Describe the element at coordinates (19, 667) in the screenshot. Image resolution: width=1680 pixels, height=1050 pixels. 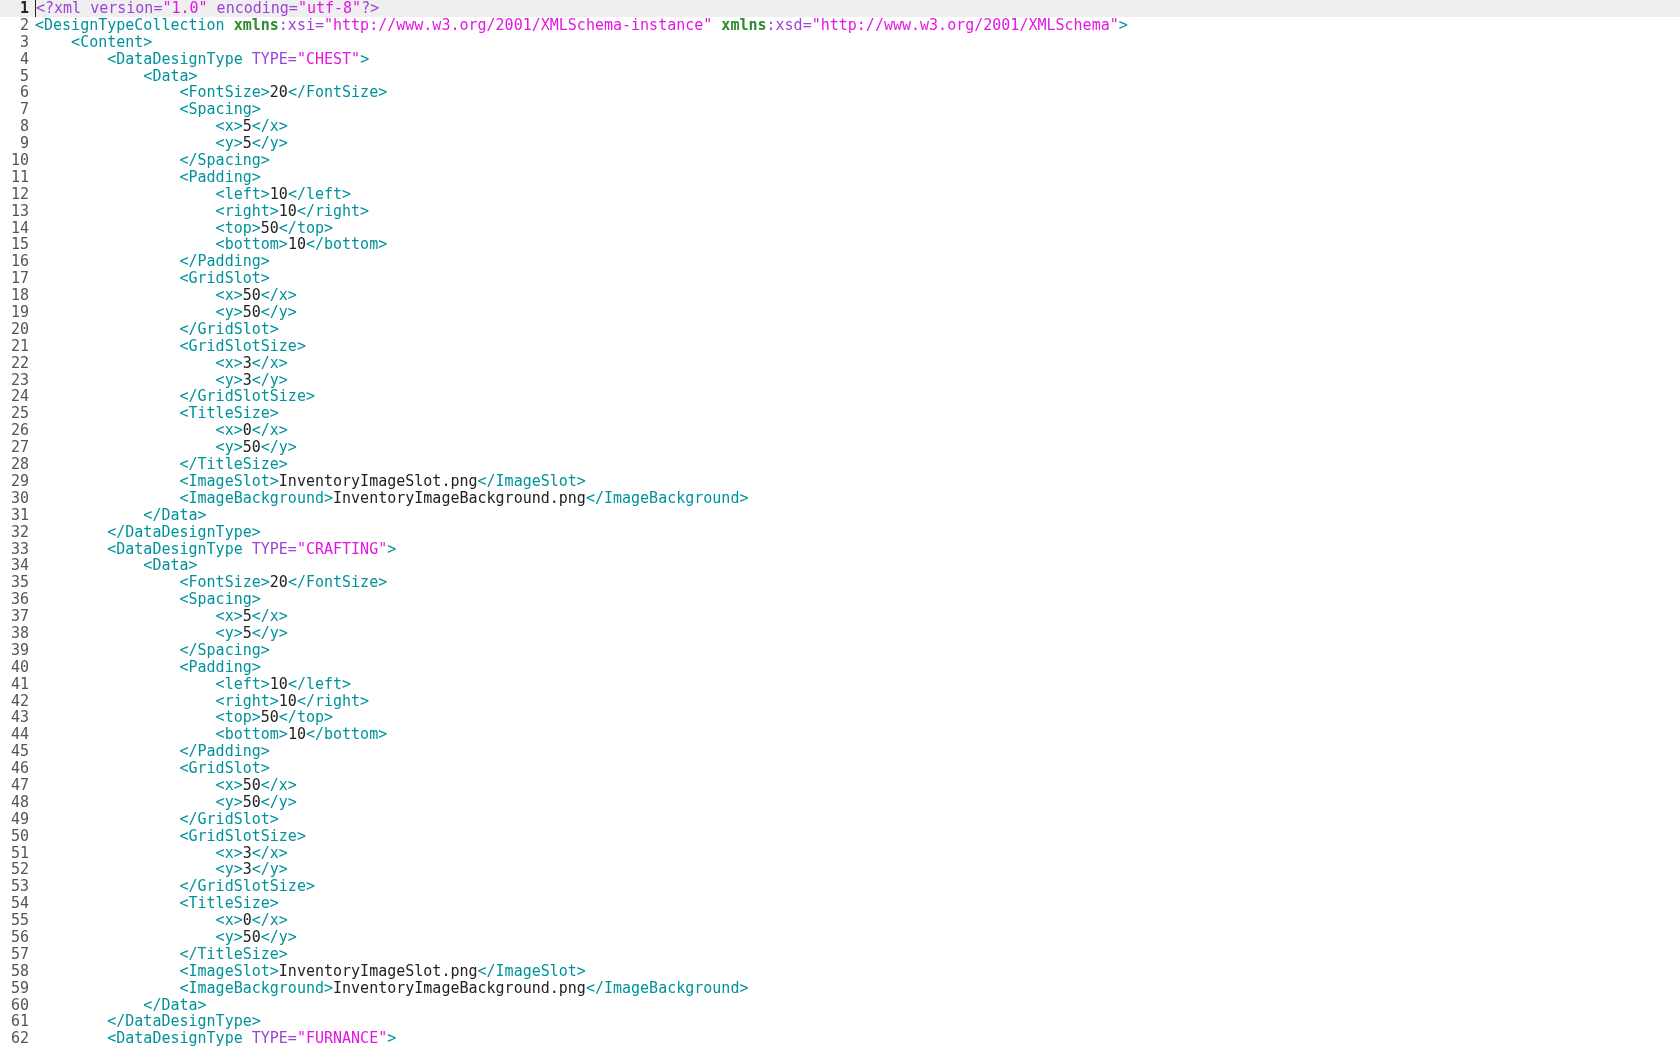
I see `line-number: 40` at that location.